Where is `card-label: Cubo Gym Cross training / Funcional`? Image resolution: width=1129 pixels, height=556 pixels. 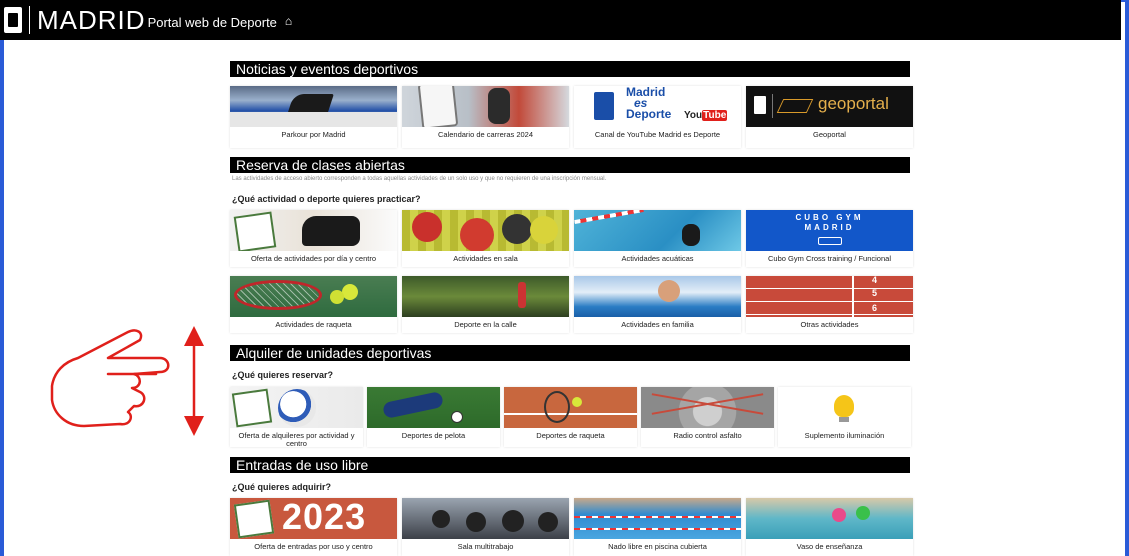
card-label: Cubo Gym Cross training / Funcional is located at coordinates (829, 258).